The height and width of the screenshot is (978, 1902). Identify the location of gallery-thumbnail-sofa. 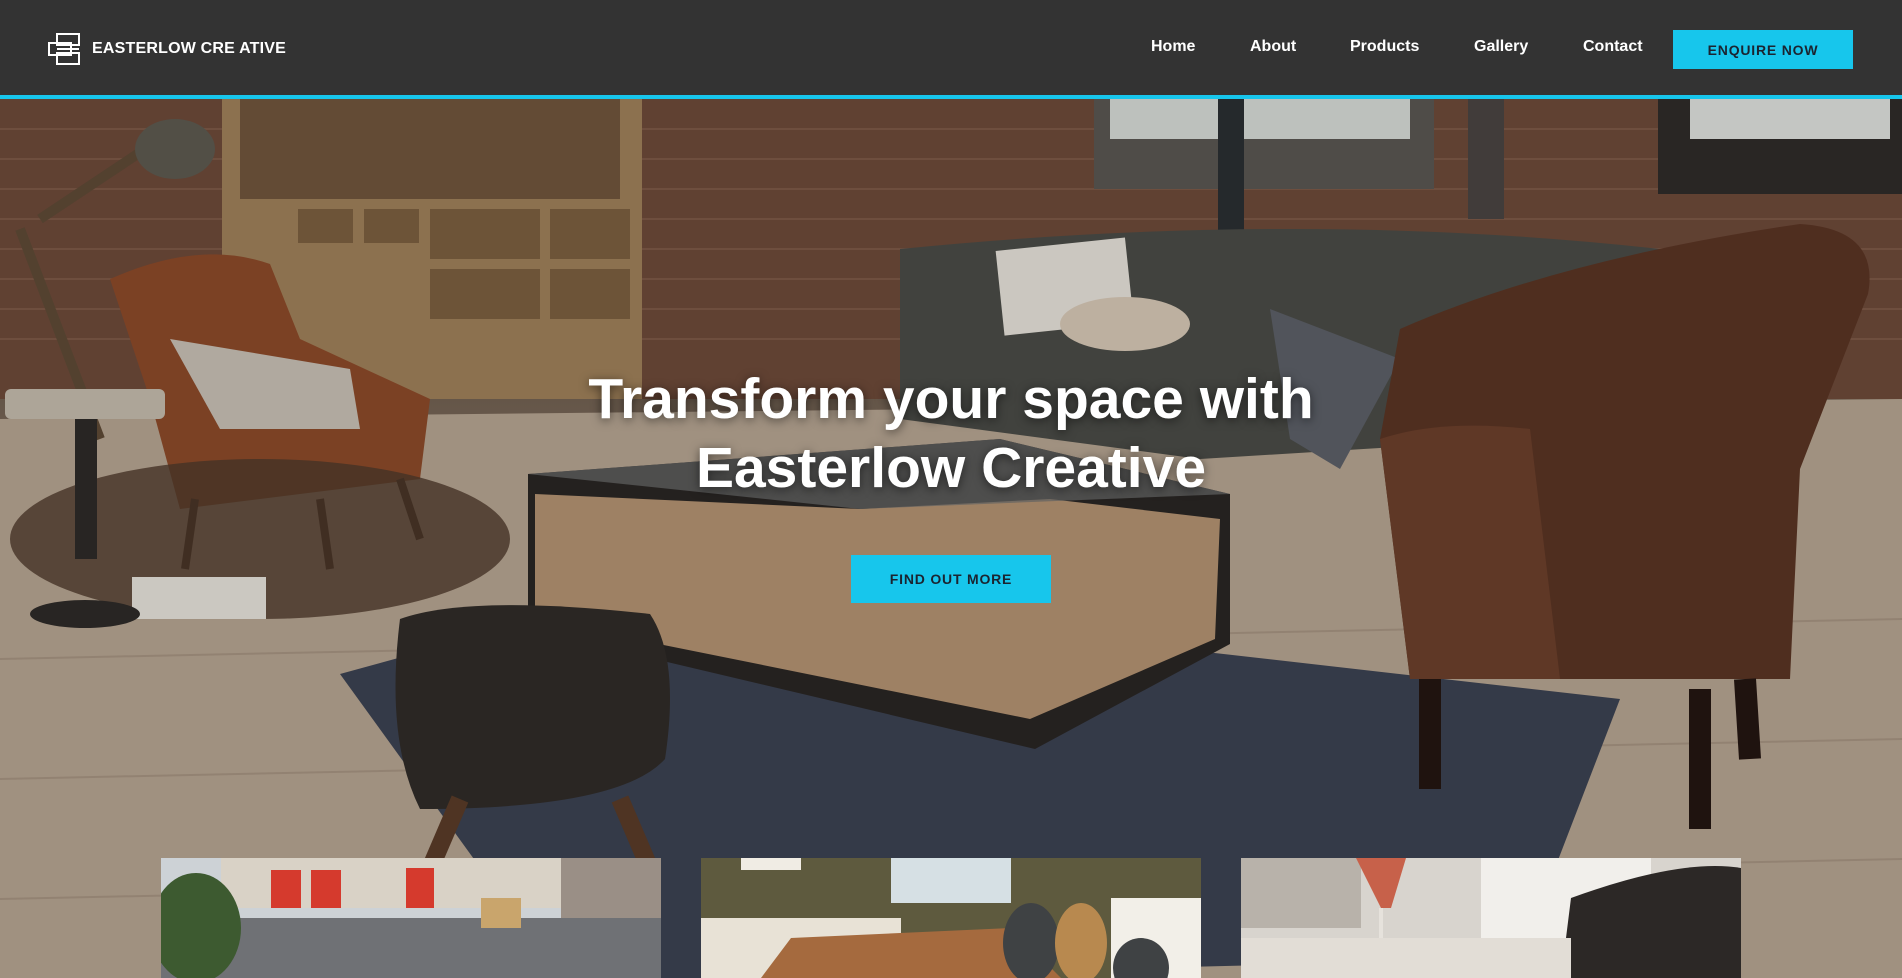
(1491, 918).